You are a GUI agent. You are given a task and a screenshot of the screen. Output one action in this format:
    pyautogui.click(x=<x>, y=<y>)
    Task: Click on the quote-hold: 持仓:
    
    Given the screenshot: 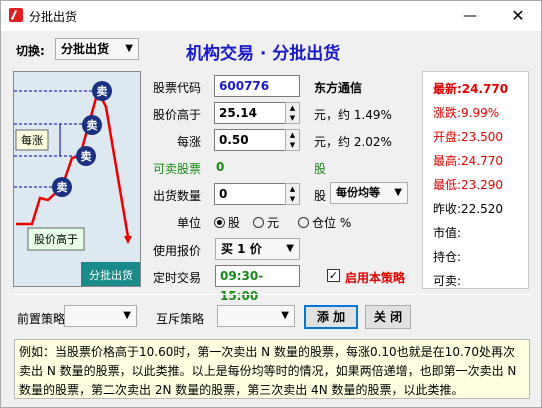 What is the action you would take?
    pyautogui.click(x=447, y=257)
    